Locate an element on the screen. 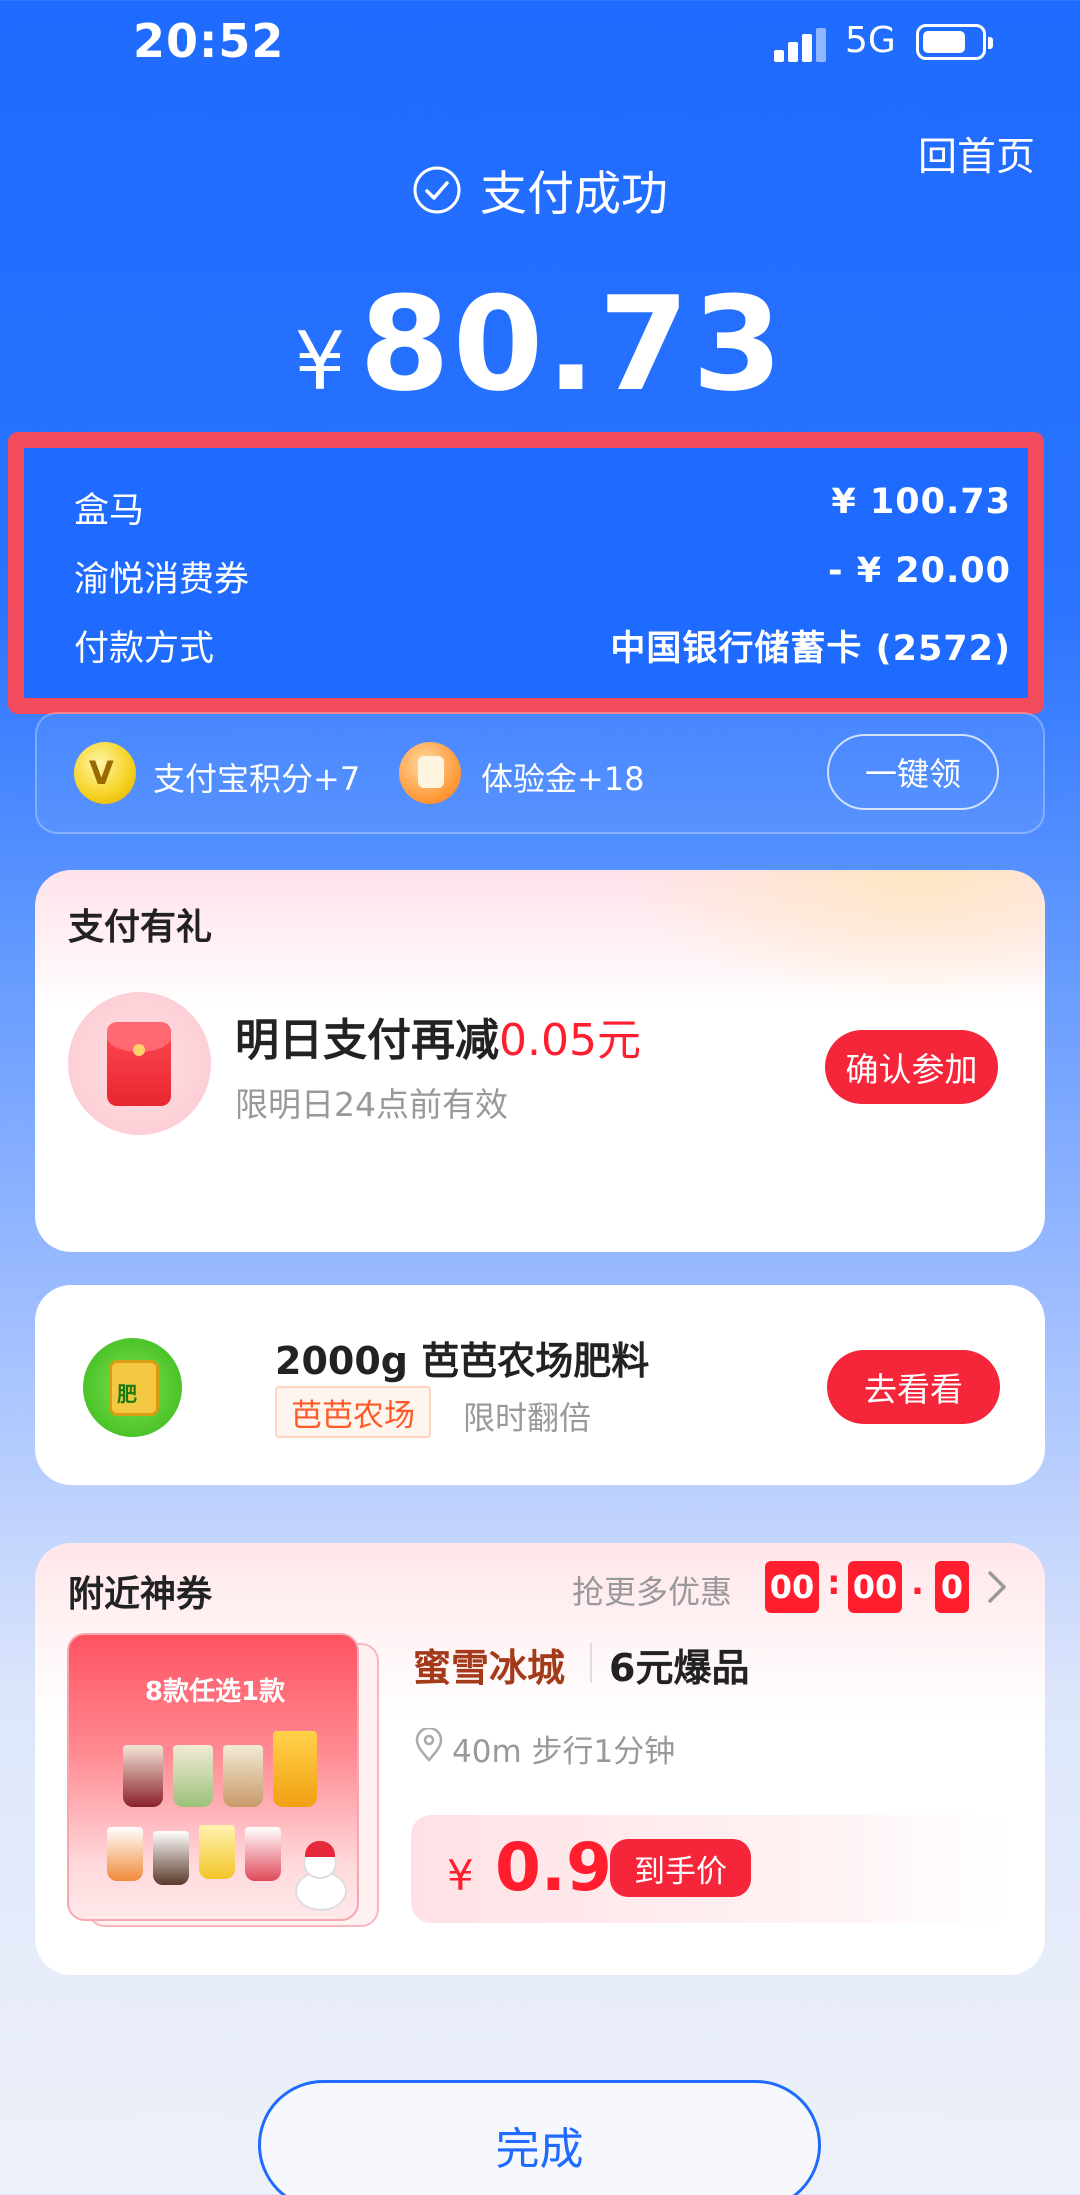  chevron-right-icon is located at coordinates (998, 1587).